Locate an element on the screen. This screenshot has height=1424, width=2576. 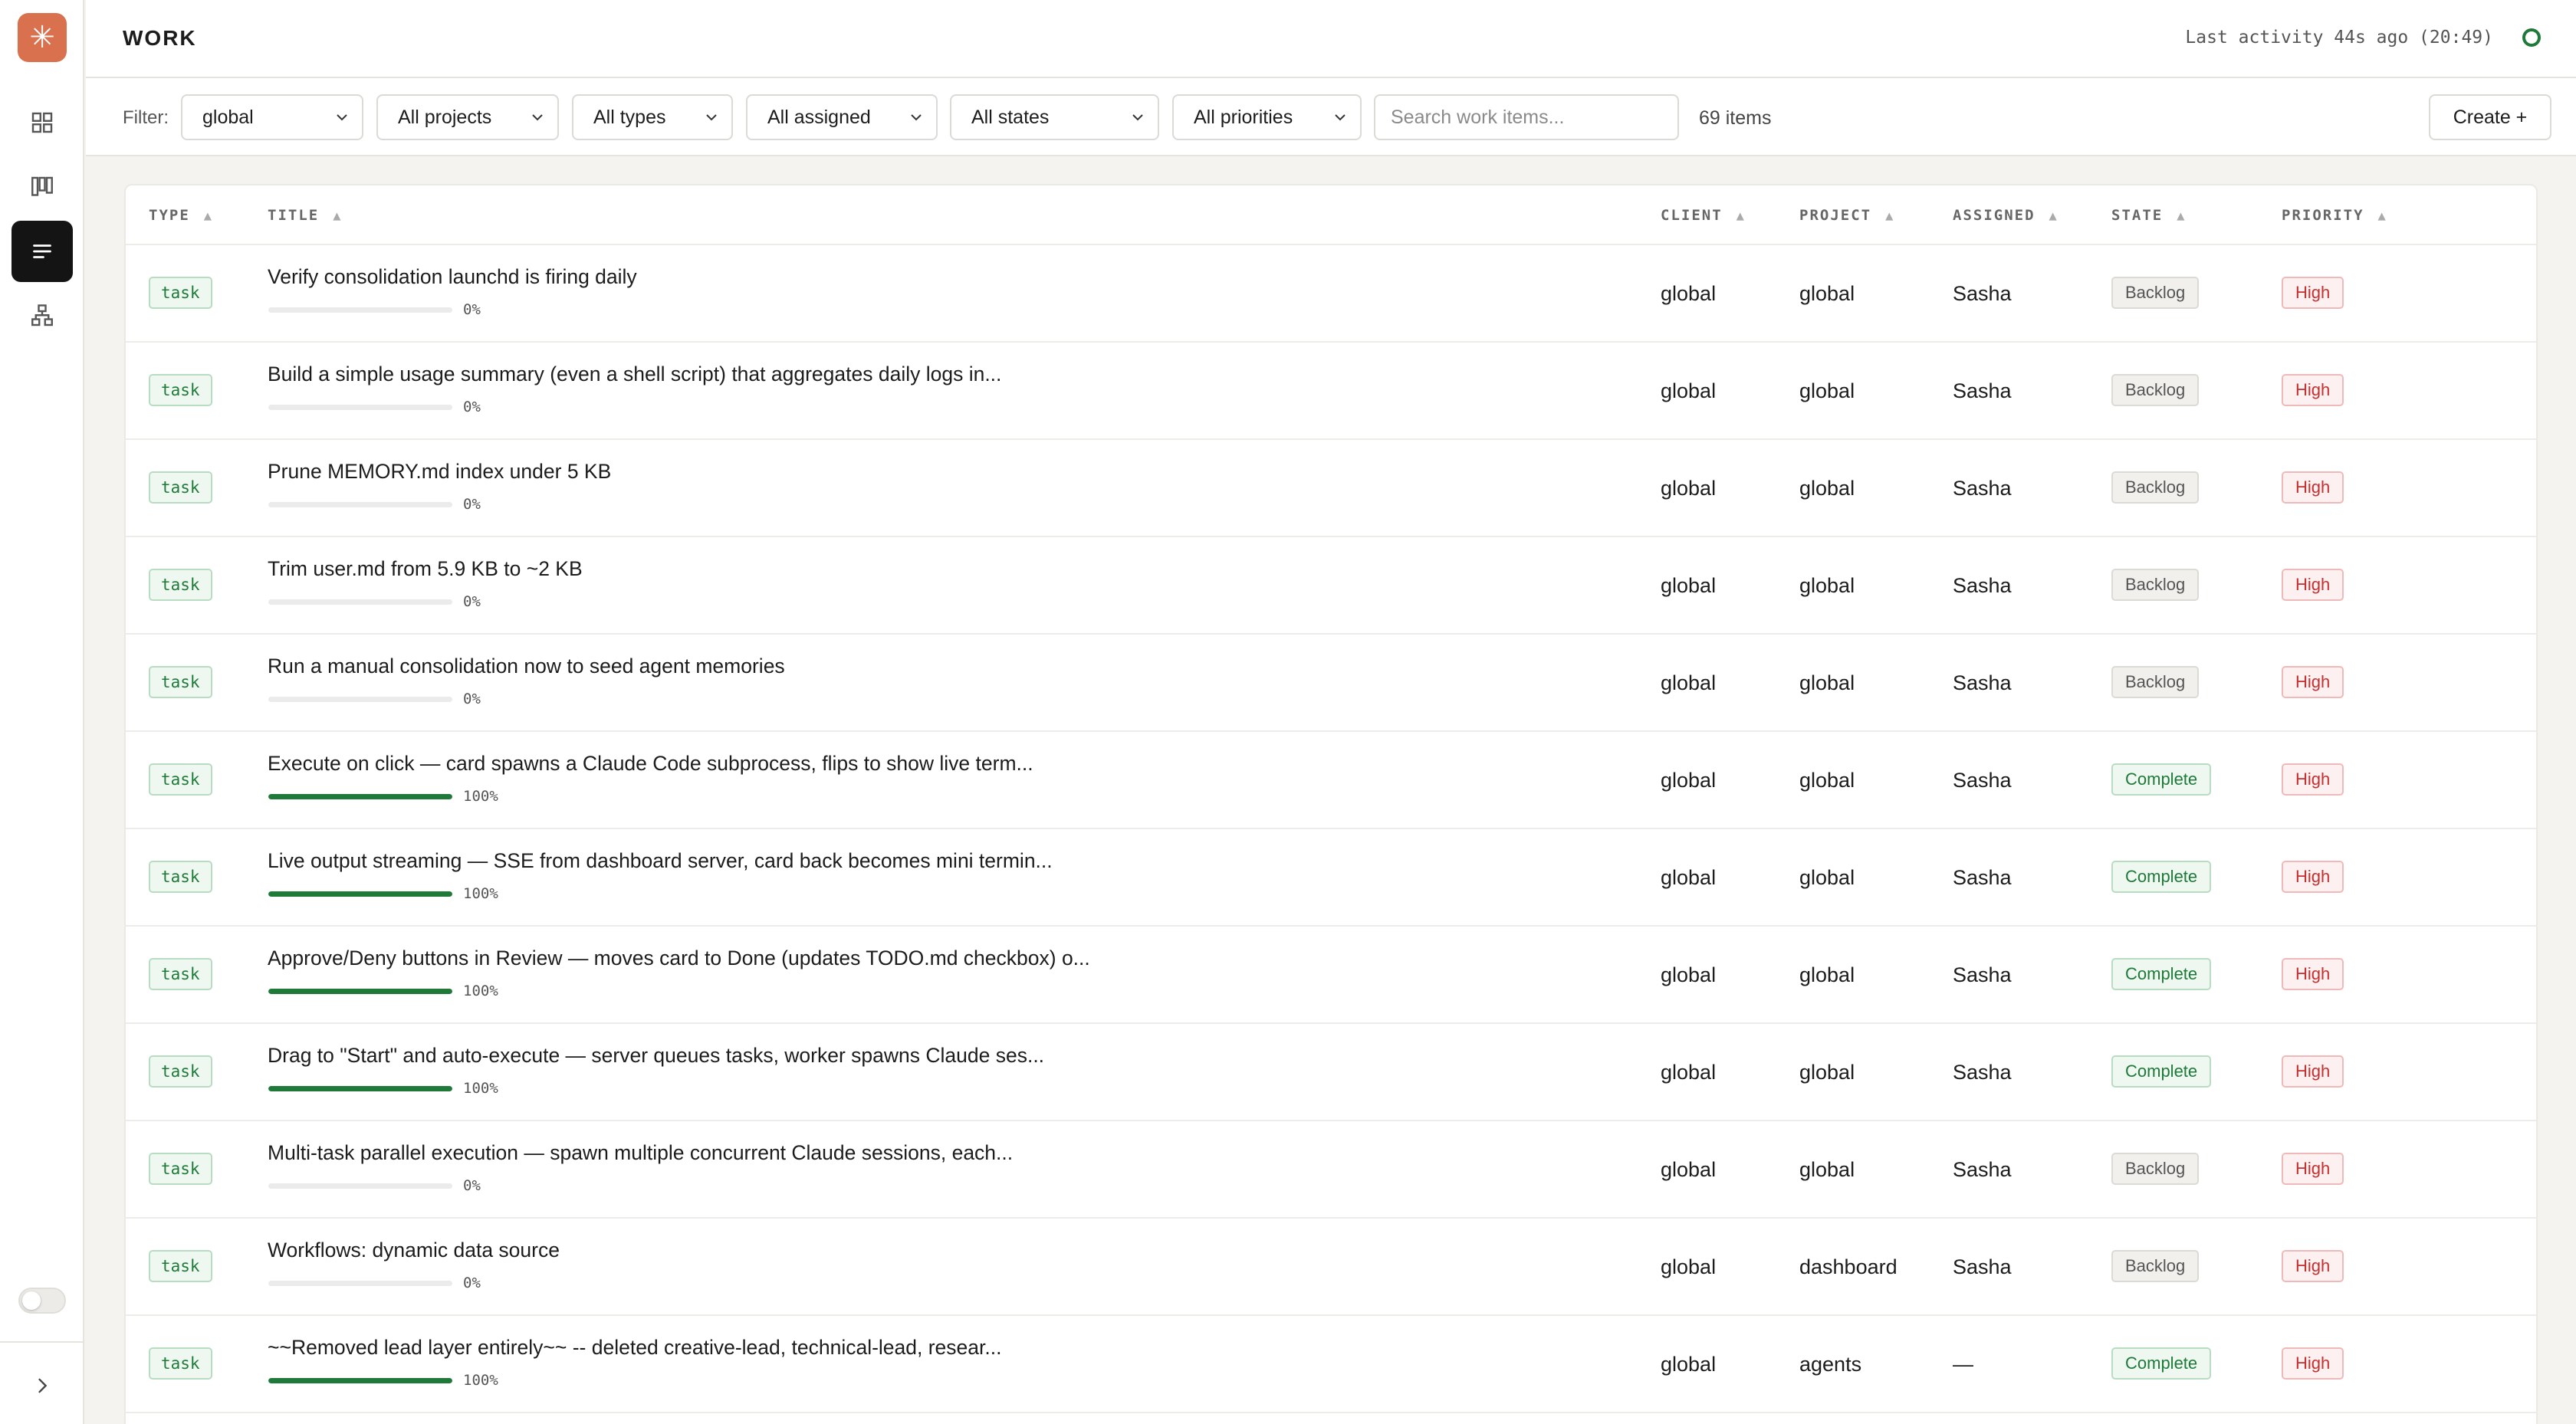
priorities-select-value: All priorities is located at coordinates (1244, 117).